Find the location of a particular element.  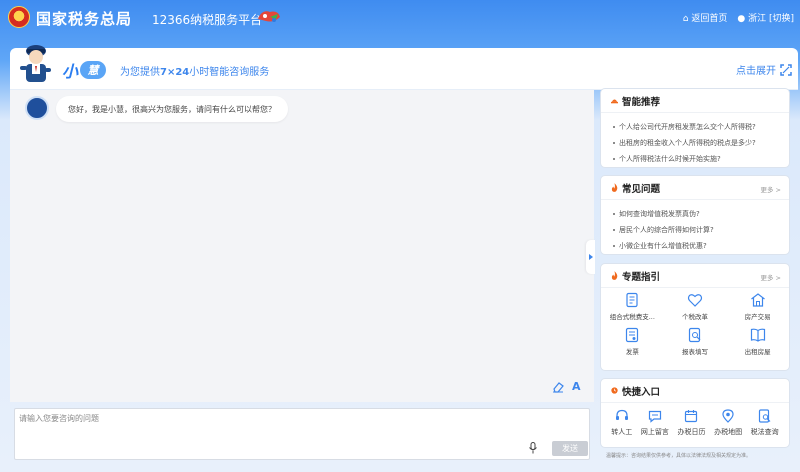

house-icon is located at coordinates (757, 300).